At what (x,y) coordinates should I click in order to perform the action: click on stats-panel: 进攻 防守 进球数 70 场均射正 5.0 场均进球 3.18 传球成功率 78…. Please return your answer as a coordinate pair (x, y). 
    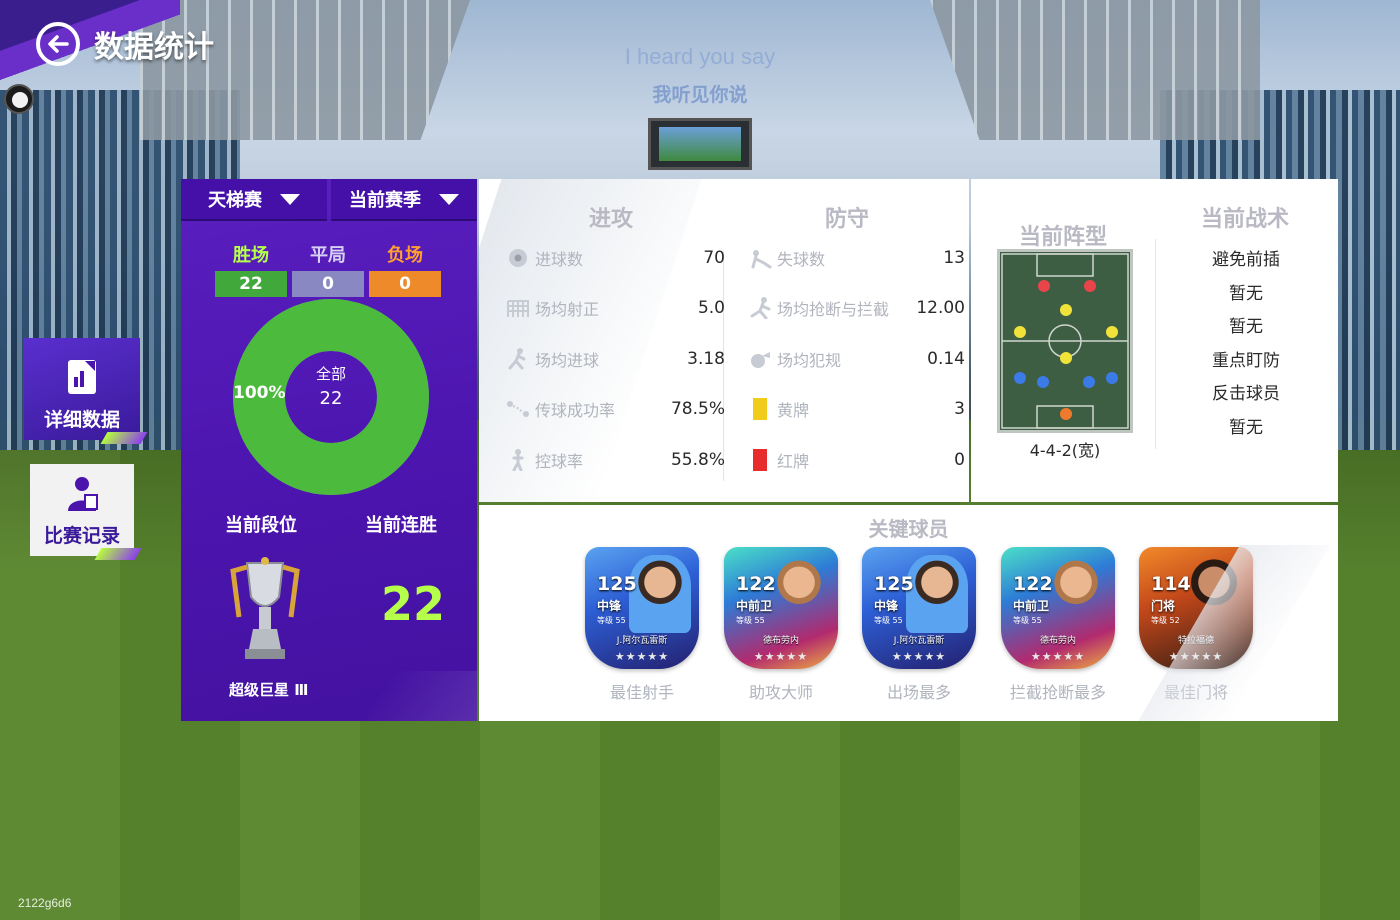
    Looking at the image, I should click on (724, 340).